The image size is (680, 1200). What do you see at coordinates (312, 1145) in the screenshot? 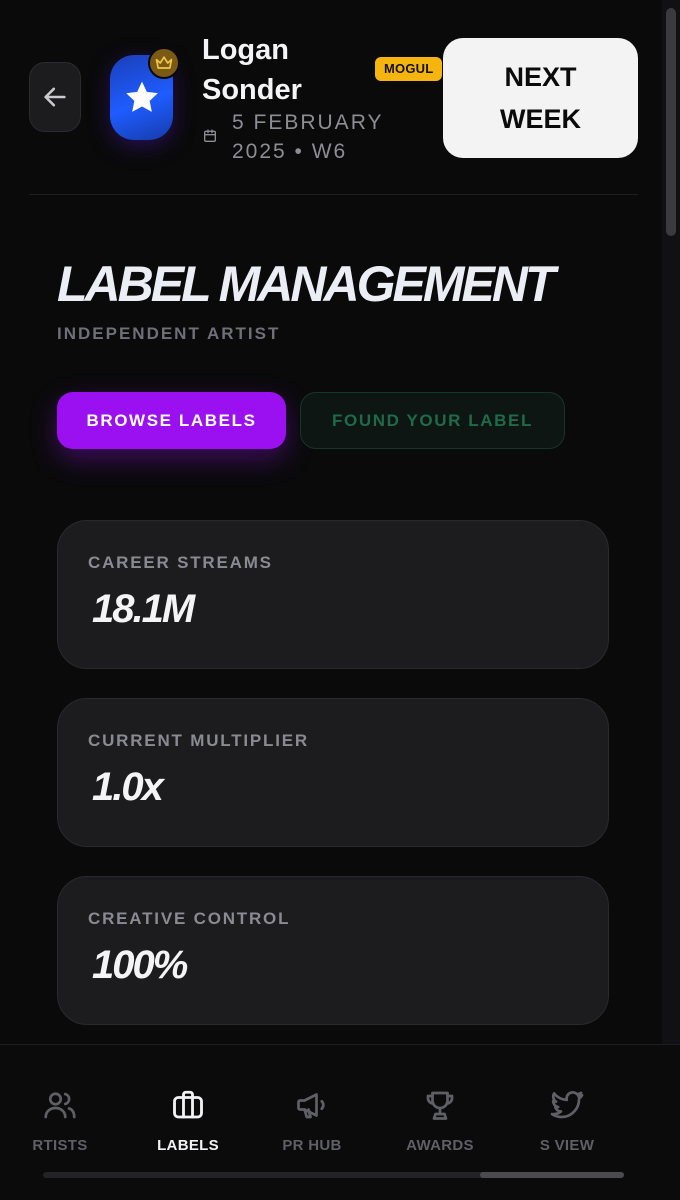
I see `nav-label: PR HUB` at bounding box center [312, 1145].